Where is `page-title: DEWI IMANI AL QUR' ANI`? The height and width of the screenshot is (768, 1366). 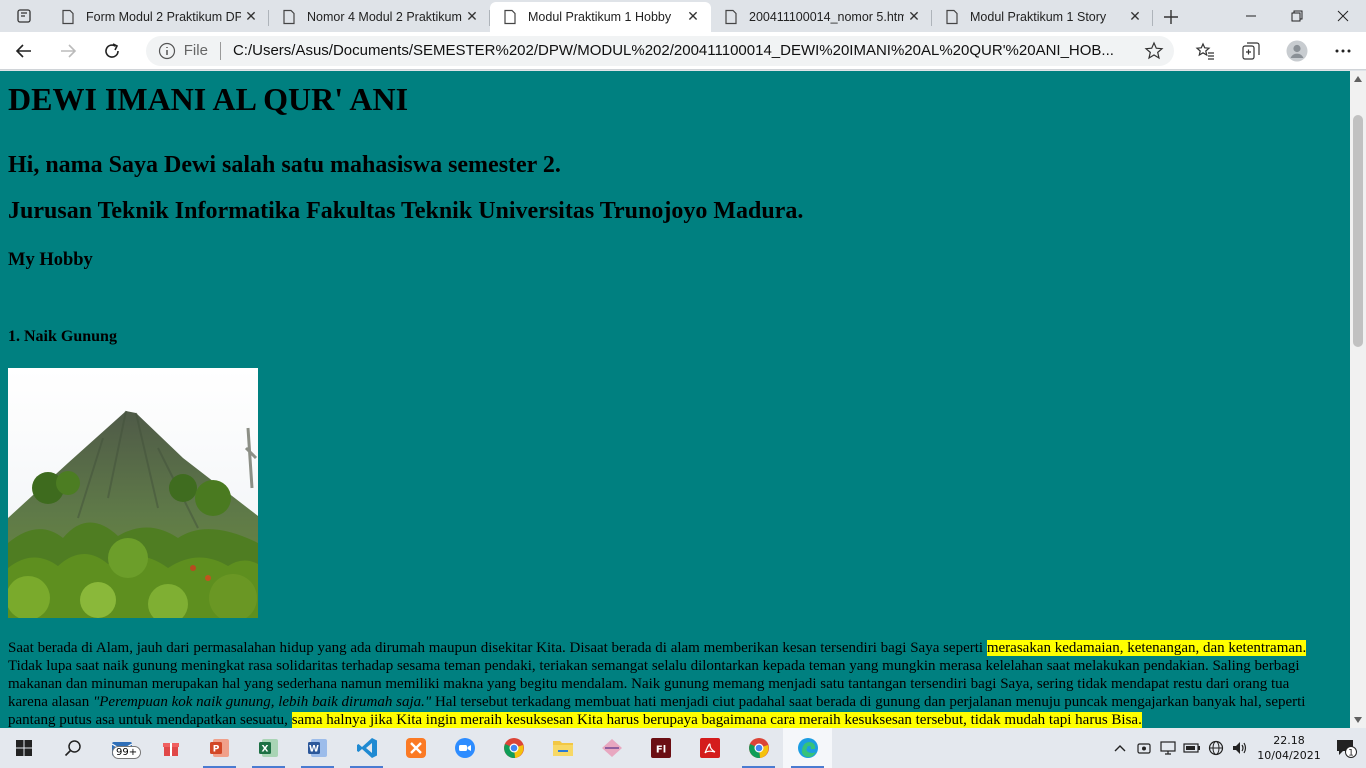 page-title: DEWI IMANI AL QUR' ANI is located at coordinates (208, 99).